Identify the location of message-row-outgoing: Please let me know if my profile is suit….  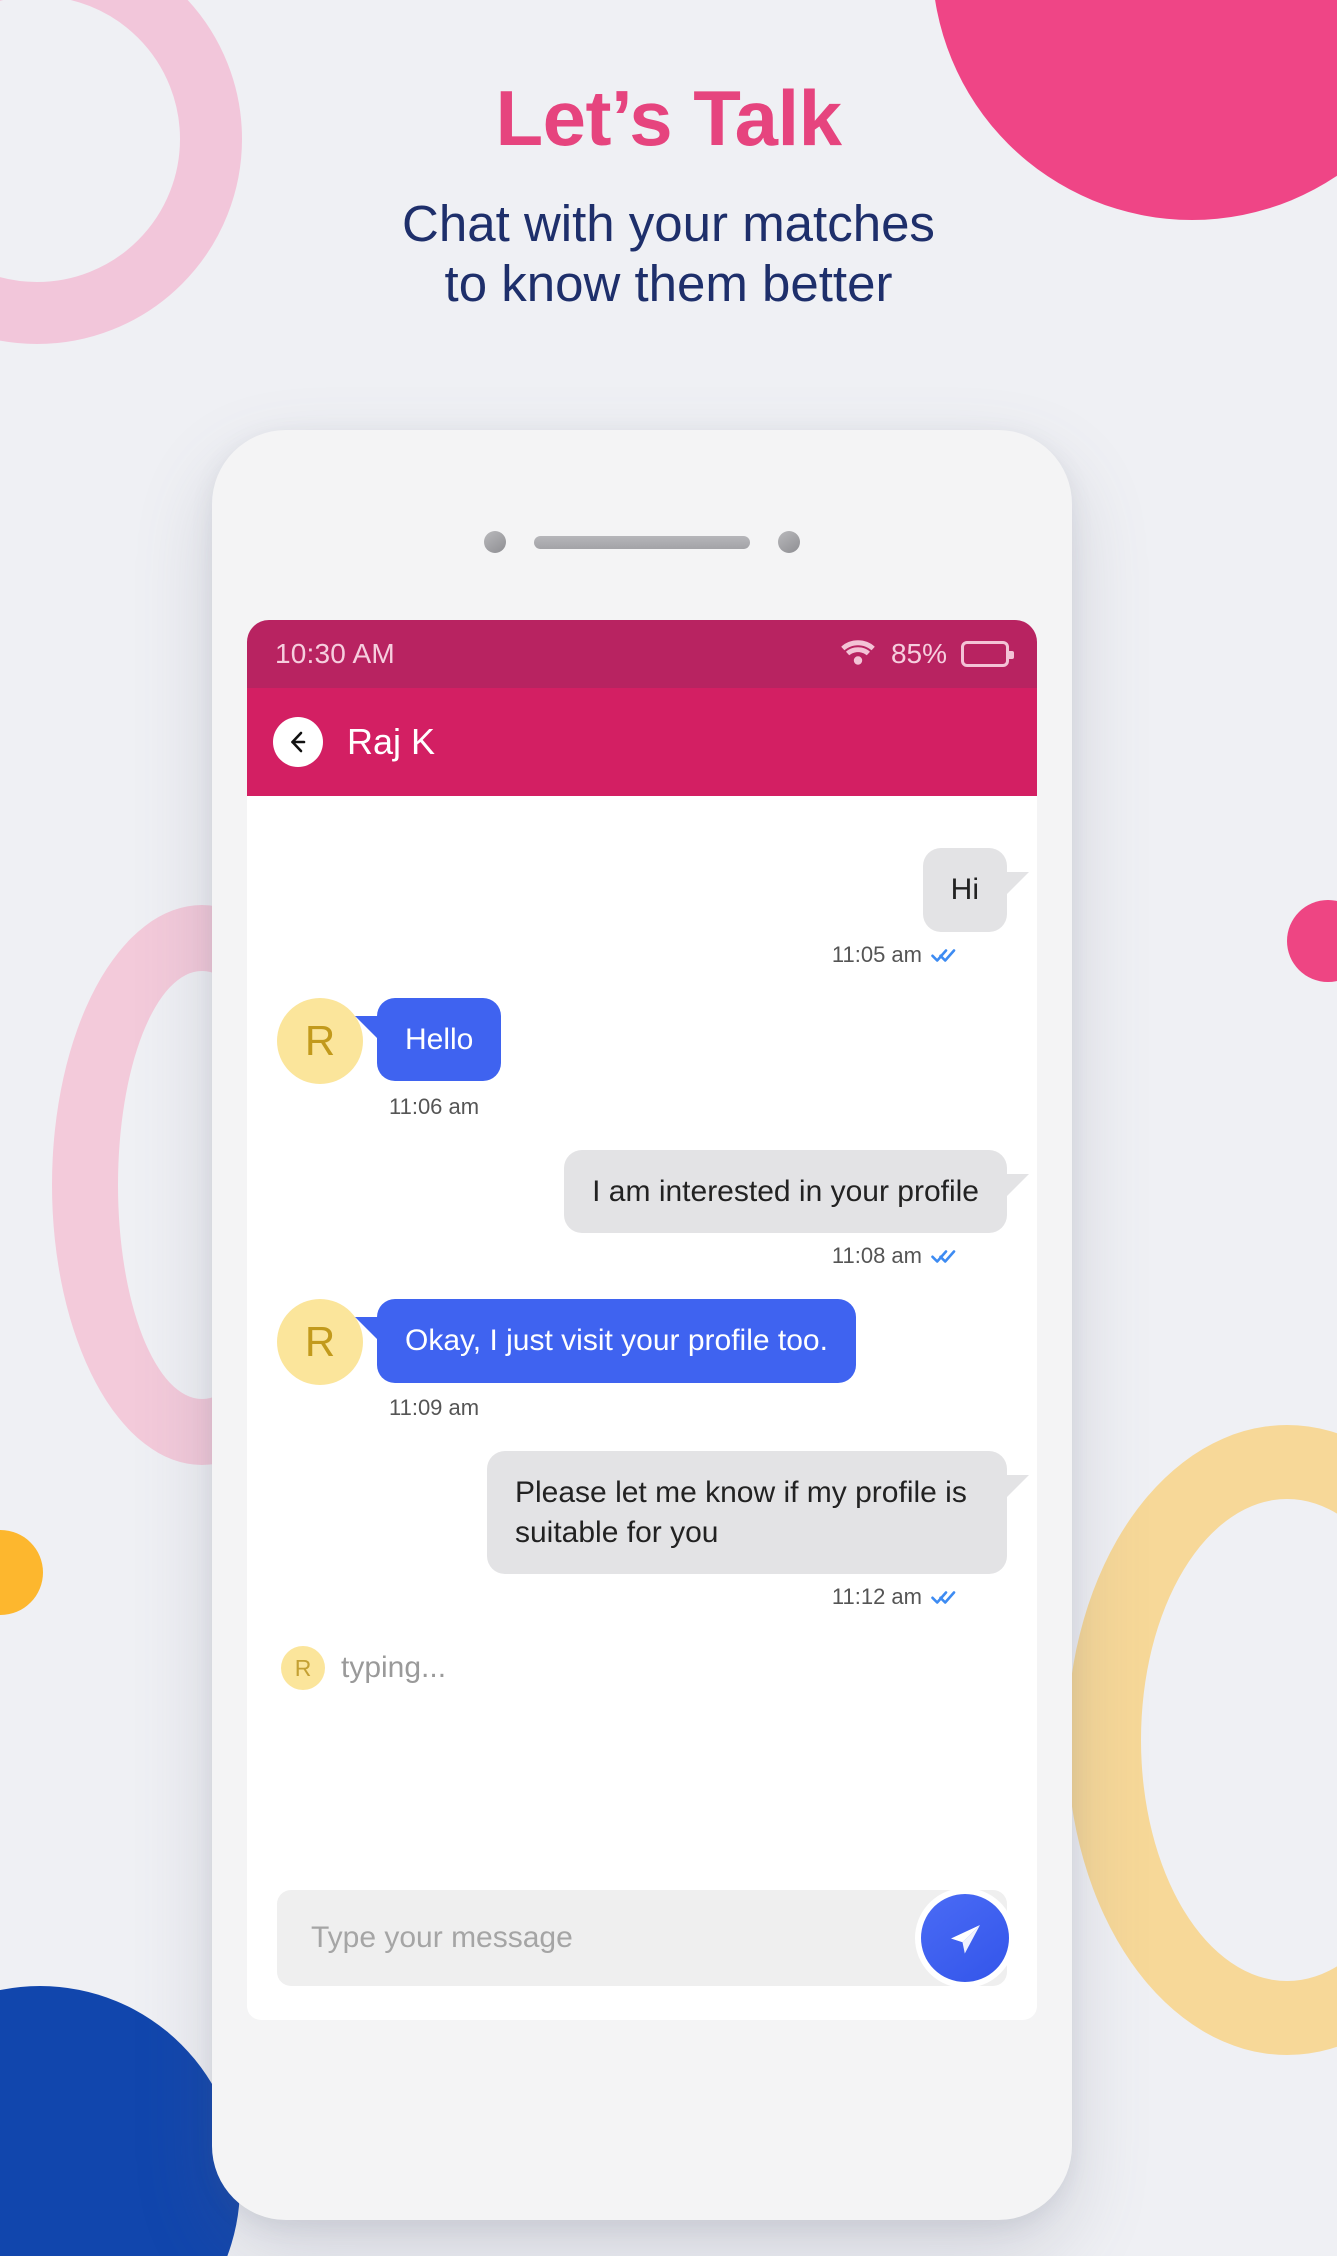
(653, 1513).